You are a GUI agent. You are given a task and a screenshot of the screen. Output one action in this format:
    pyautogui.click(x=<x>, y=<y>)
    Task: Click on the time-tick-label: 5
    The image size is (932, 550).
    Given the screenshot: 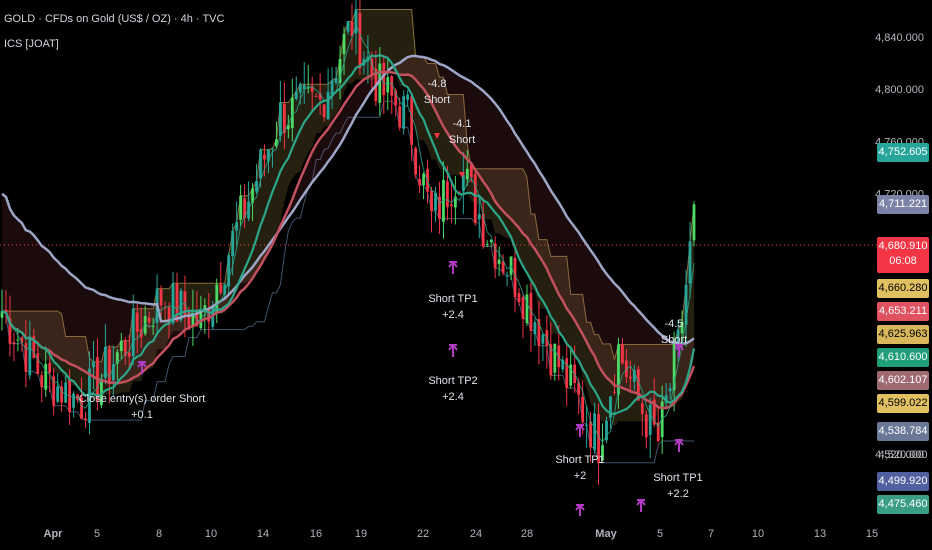 What is the action you would take?
    pyautogui.click(x=97, y=534)
    